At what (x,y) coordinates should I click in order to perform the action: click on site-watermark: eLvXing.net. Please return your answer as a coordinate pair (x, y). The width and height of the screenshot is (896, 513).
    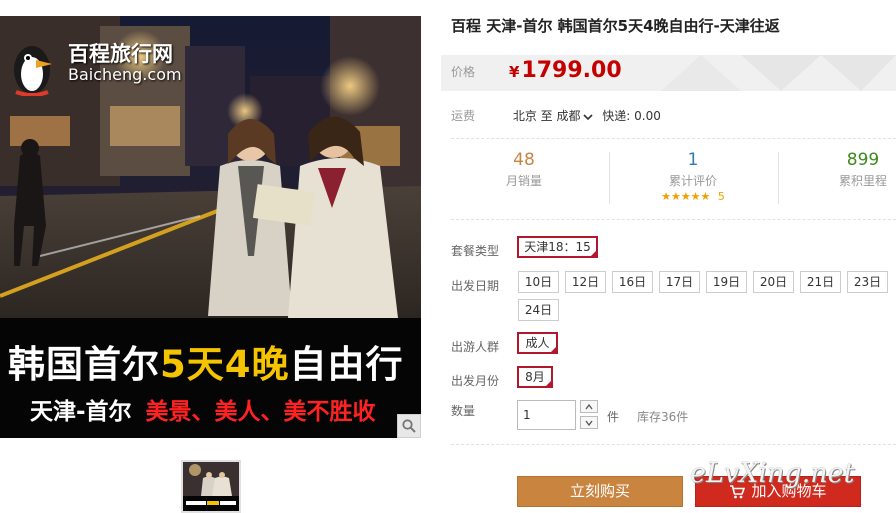
    Looking at the image, I should click on (772, 473).